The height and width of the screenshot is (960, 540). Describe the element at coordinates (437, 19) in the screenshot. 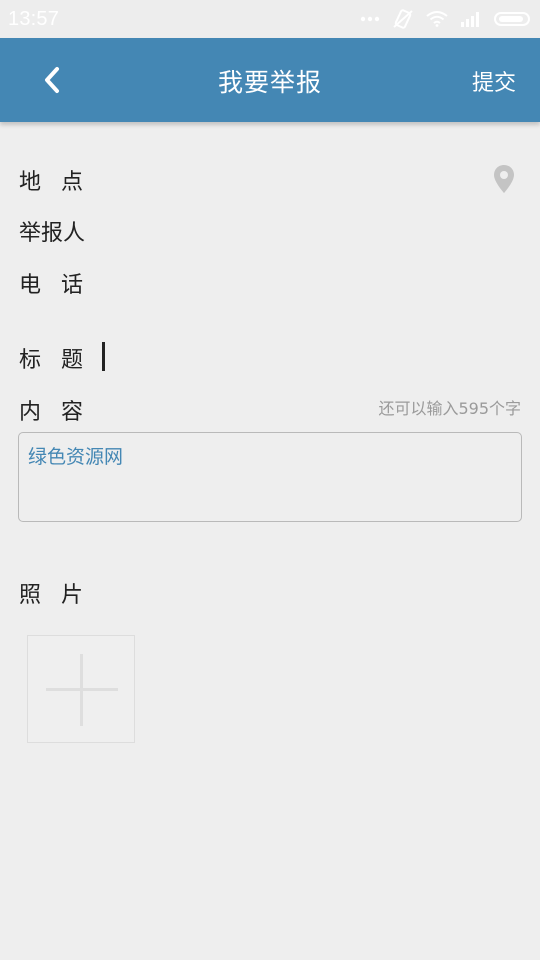

I see `wifi-icon` at that location.